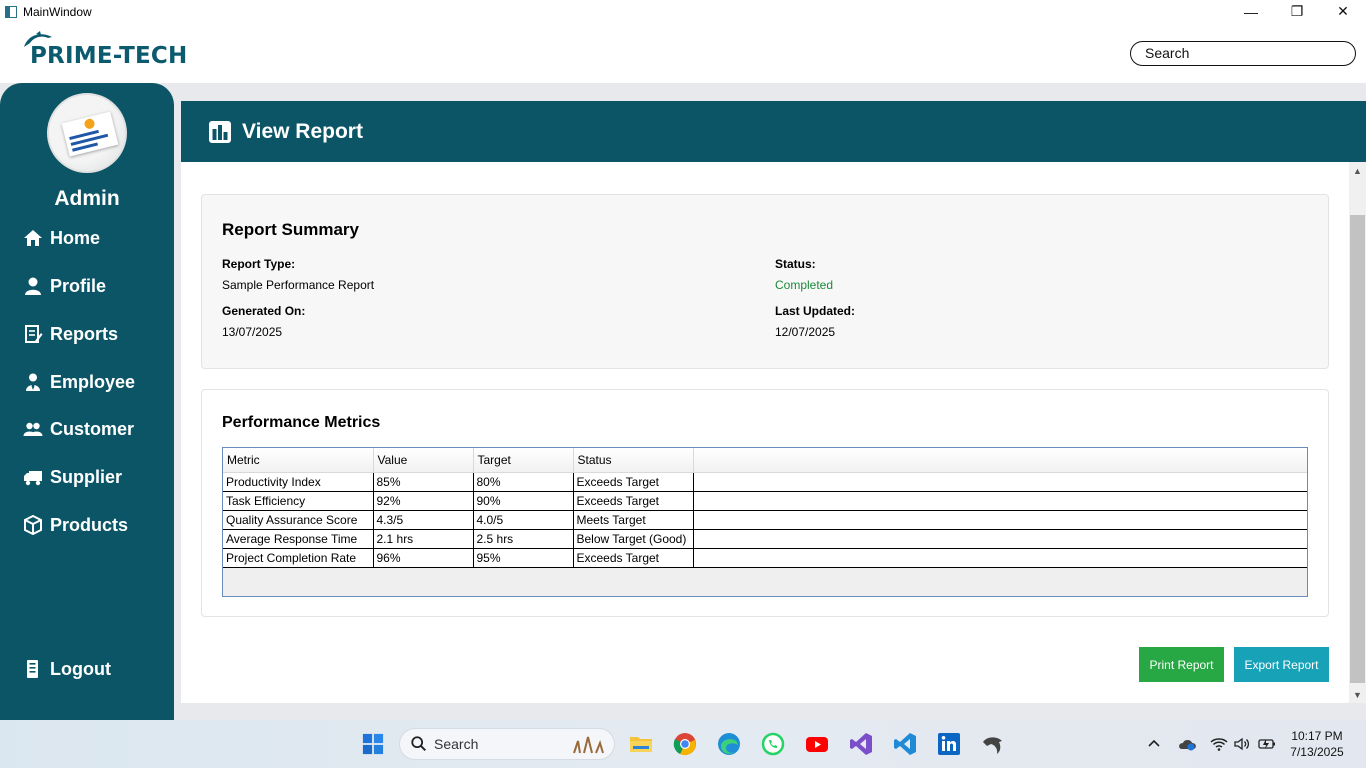 Image resolution: width=1366 pixels, height=768 pixels. Describe the element at coordinates (298, 520) in the screenshot. I see `cell-metric: Quality Assurance Score` at that location.